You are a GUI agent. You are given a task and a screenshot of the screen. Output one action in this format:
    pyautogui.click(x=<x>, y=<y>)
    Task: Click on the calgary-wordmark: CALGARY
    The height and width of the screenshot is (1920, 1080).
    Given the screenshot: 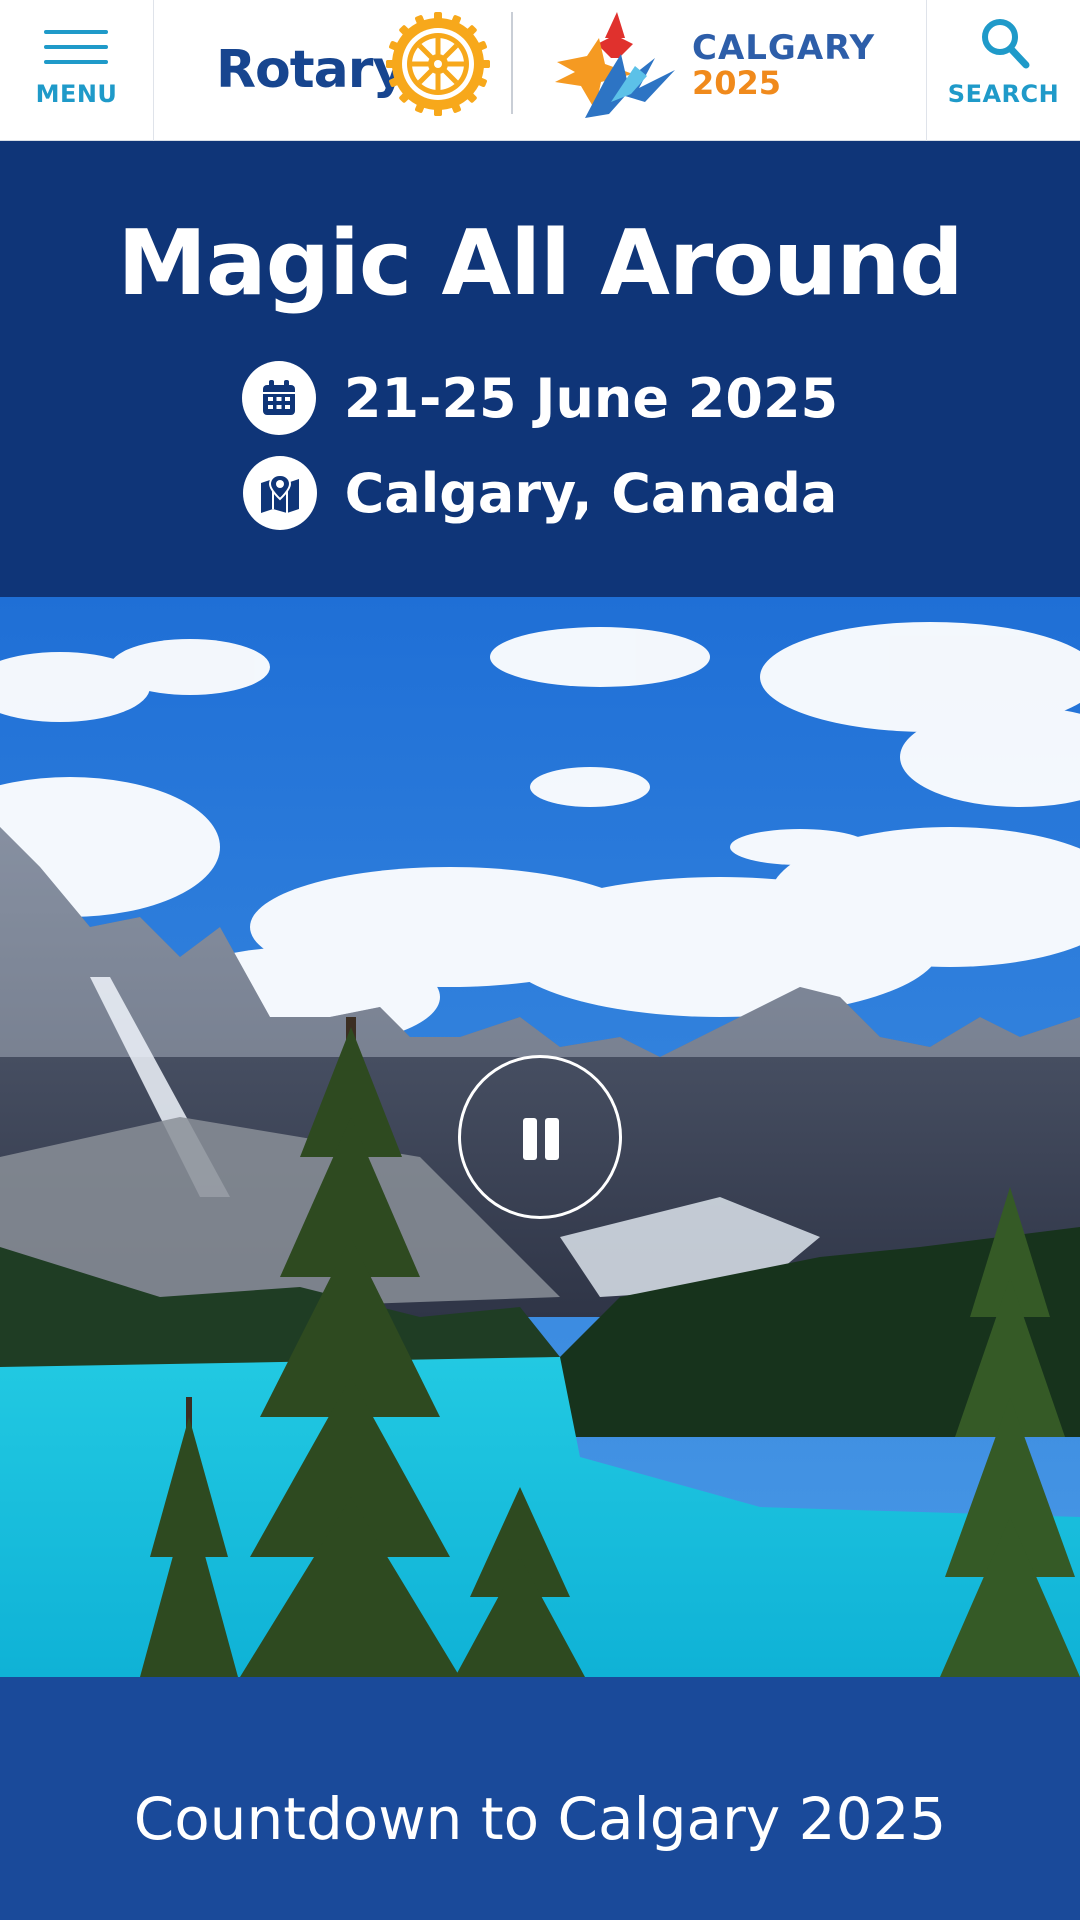 What is the action you would take?
    pyautogui.click(x=784, y=48)
    